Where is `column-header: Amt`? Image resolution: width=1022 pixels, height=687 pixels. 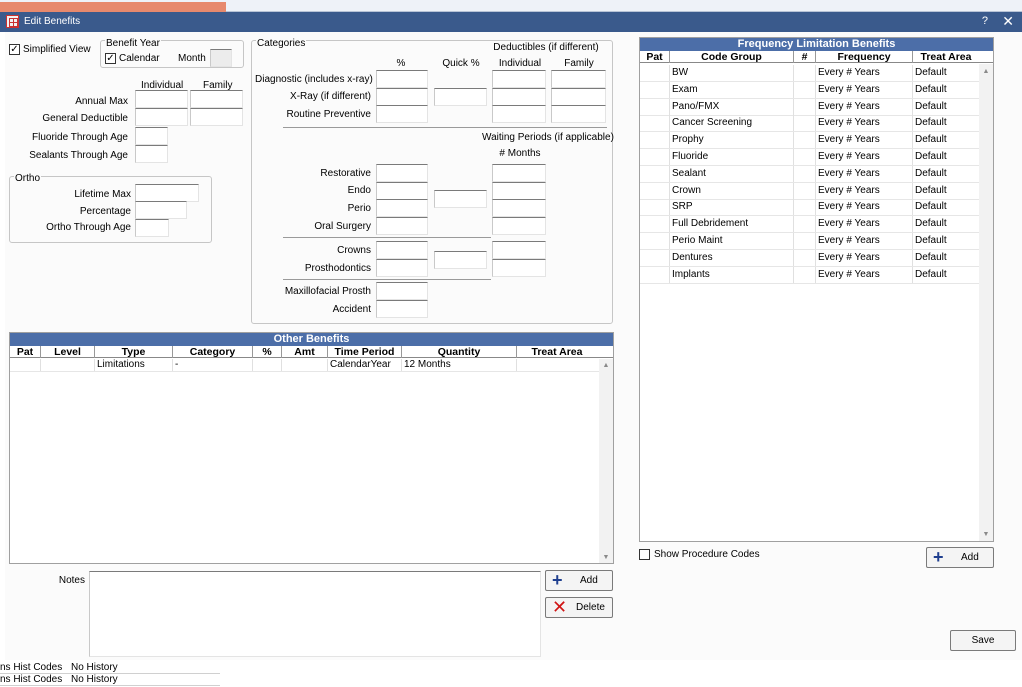 column-header: Amt is located at coordinates (305, 352).